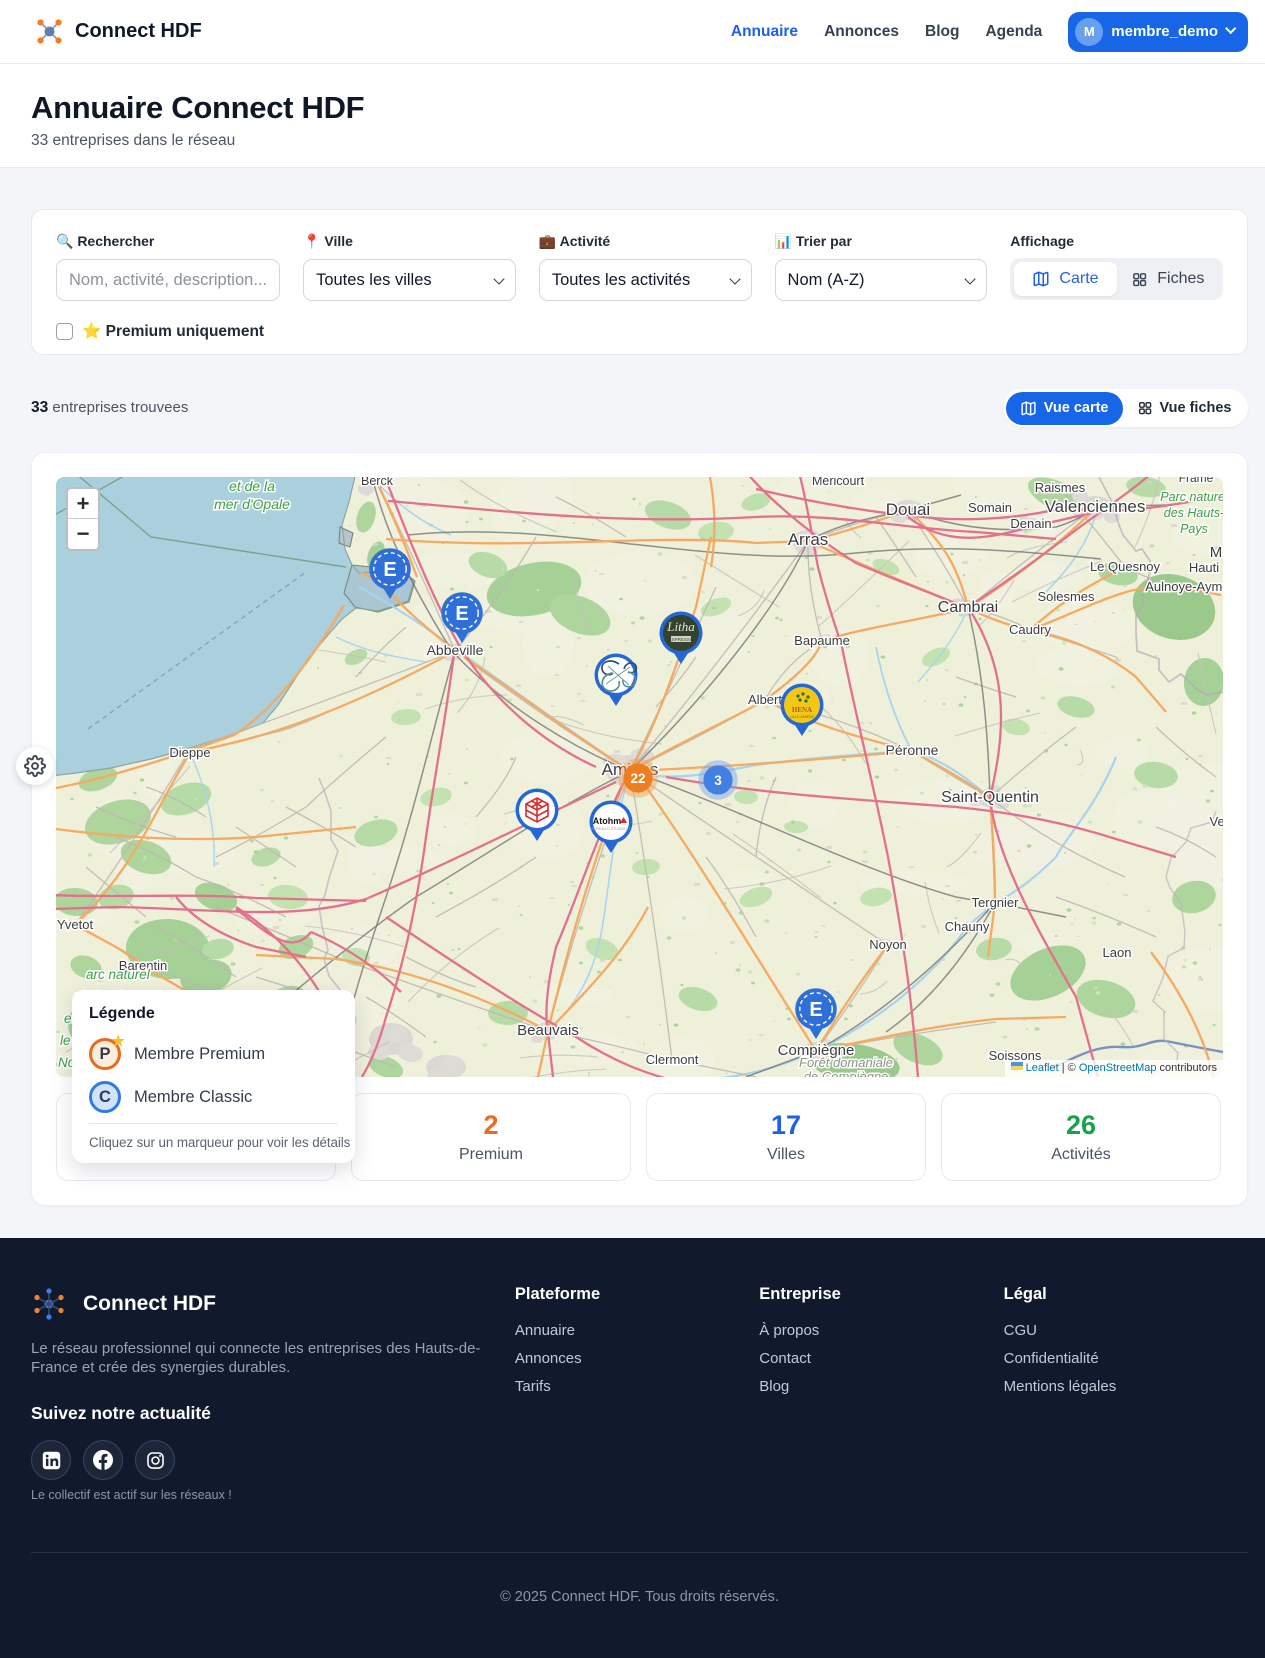  I want to click on svg-text: Frame, so click(1196, 481).